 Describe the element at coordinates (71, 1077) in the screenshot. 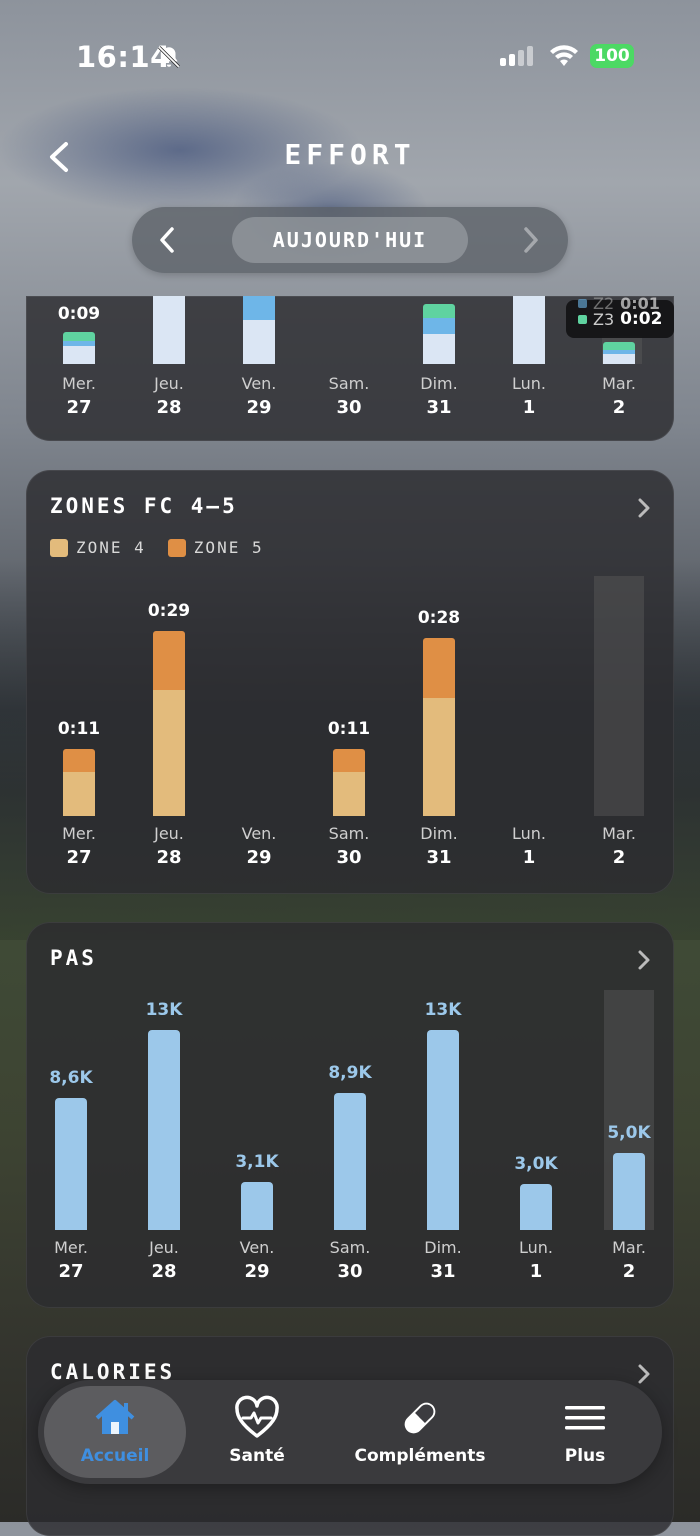

I see `bar-value-label: 8,6K` at that location.